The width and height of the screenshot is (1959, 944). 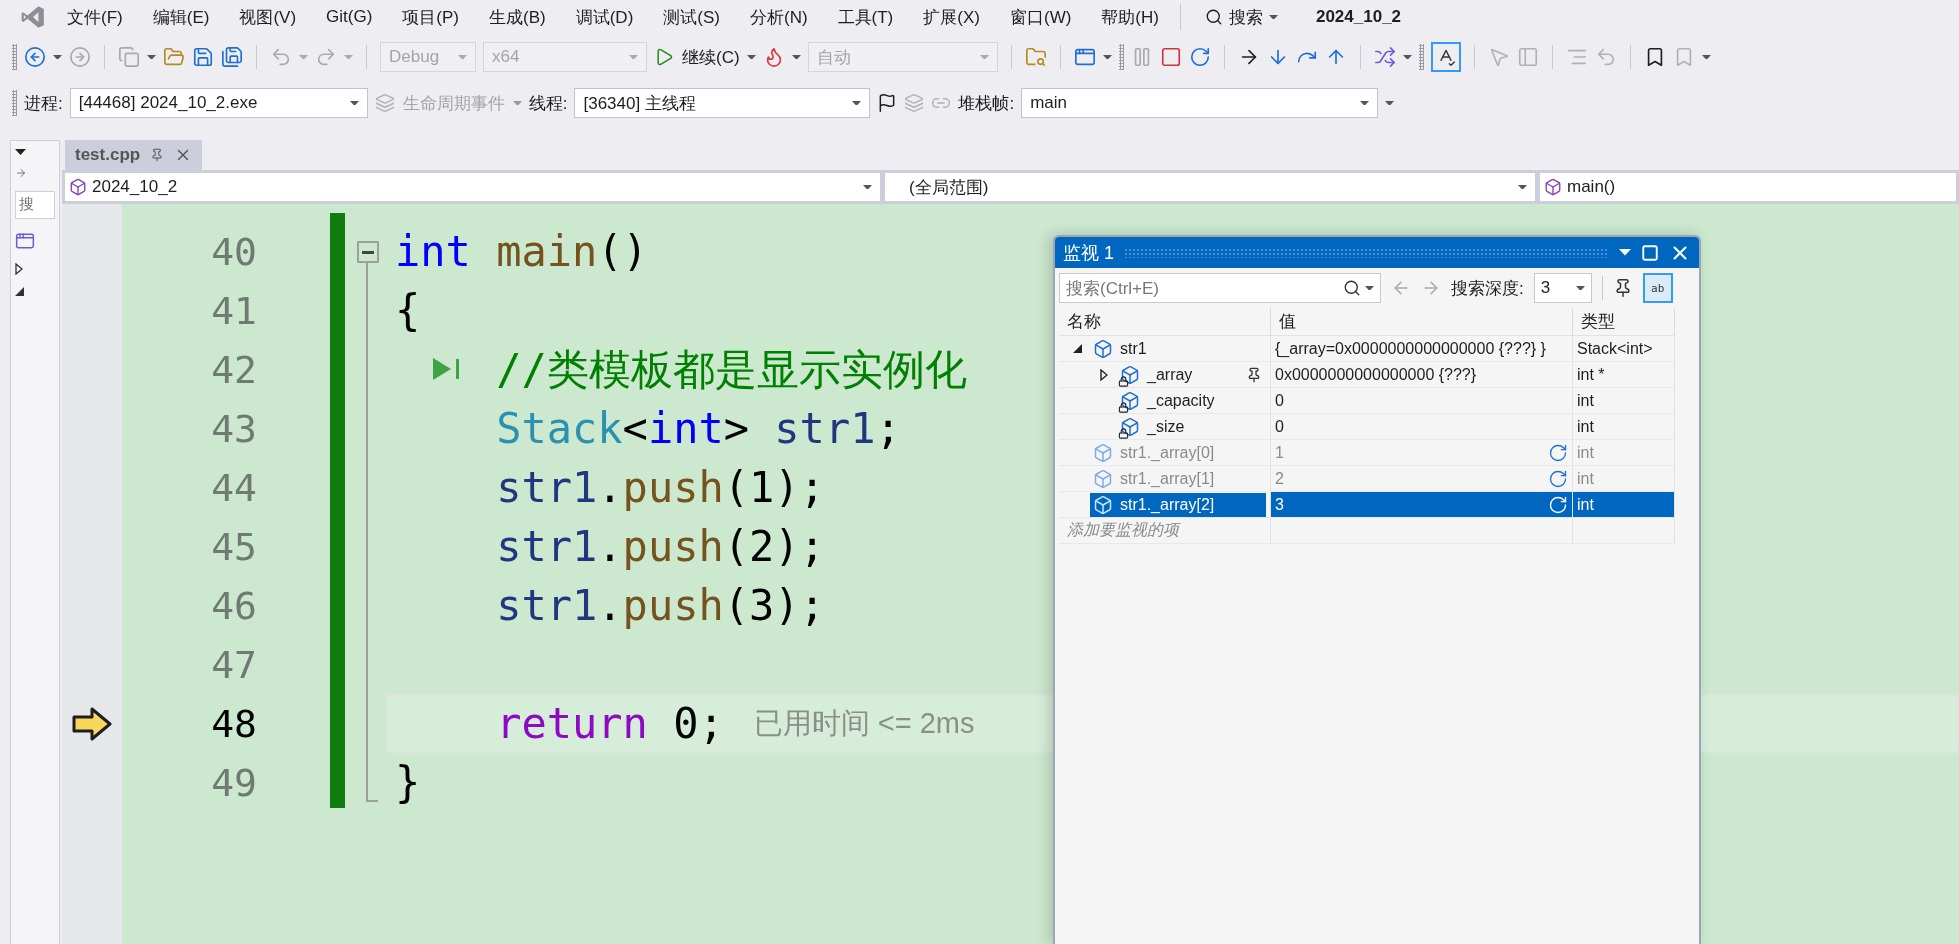 I want to click on hex-toggle: ab, so click(x=1657, y=288).